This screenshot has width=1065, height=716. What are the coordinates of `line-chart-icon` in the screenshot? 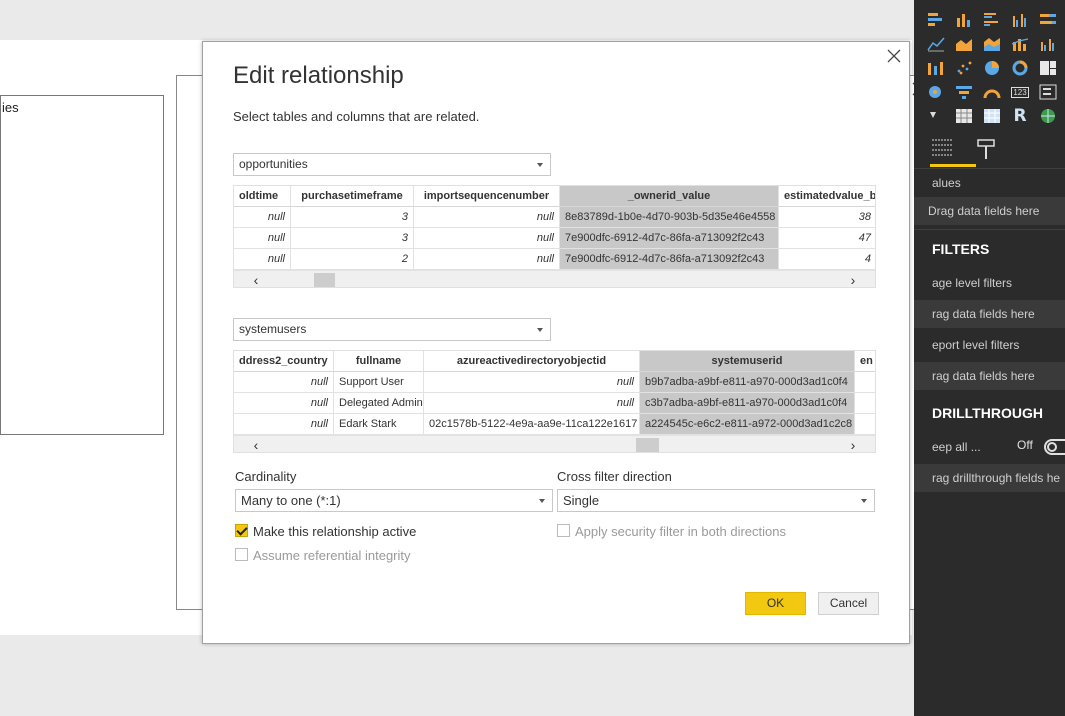 It's located at (936, 44).